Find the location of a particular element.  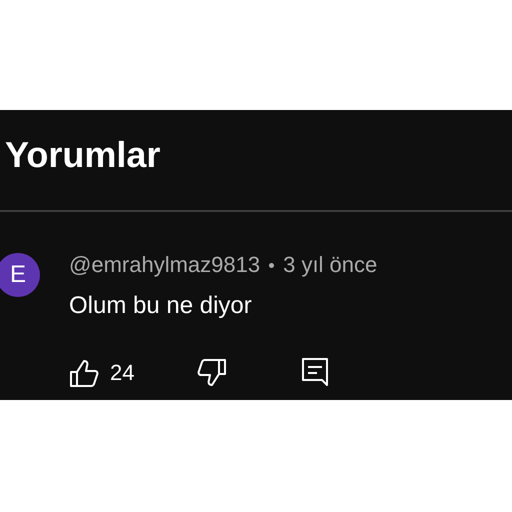

comment-text: Olum bu ne diyor is located at coordinates (160, 306).